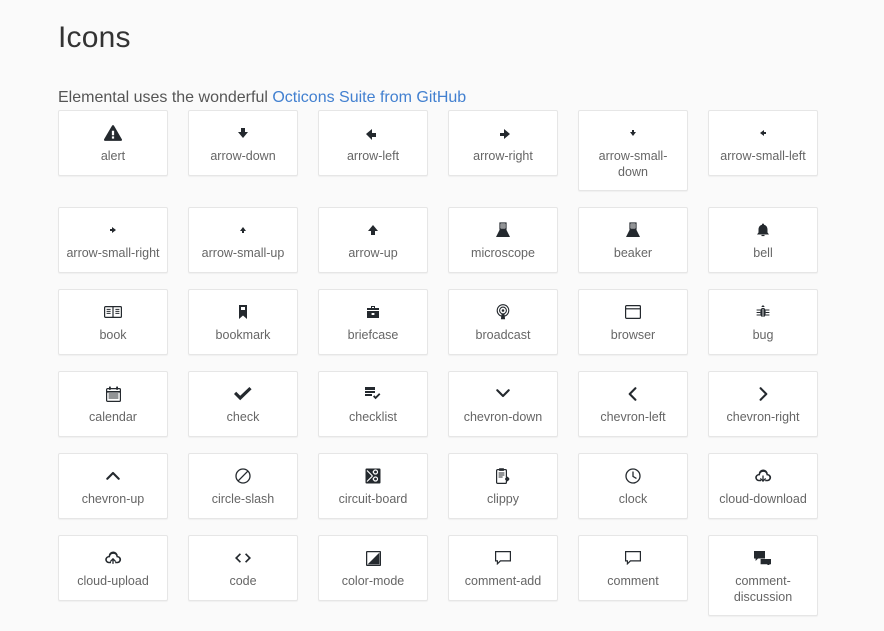 The width and height of the screenshot is (884, 631). Describe the element at coordinates (633, 476) in the screenshot. I see `clock-icon` at that location.